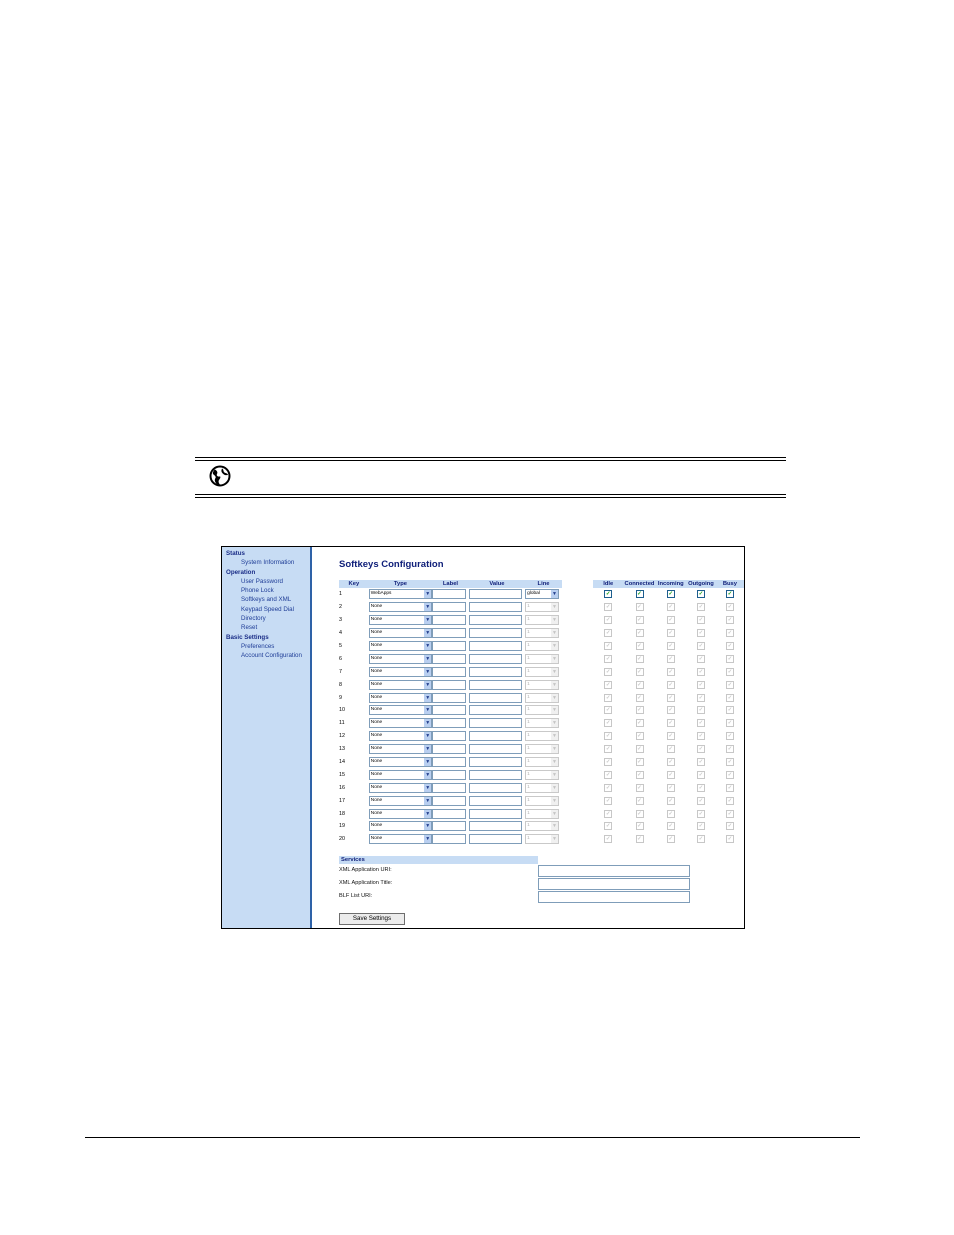 The height and width of the screenshot is (1235, 954). Describe the element at coordinates (614, 897) in the screenshot. I see `blf-list-uri-input` at that location.